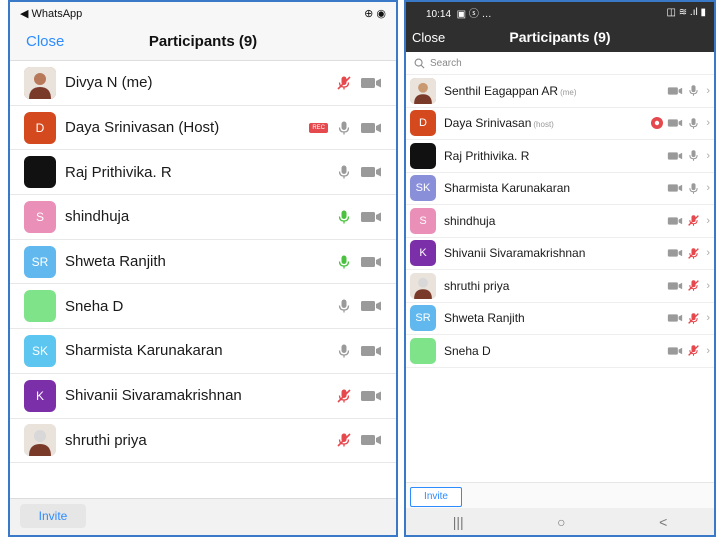 The height and width of the screenshot is (537, 716). I want to click on participant-name-text: Raj Prithivika. R, so click(487, 155).